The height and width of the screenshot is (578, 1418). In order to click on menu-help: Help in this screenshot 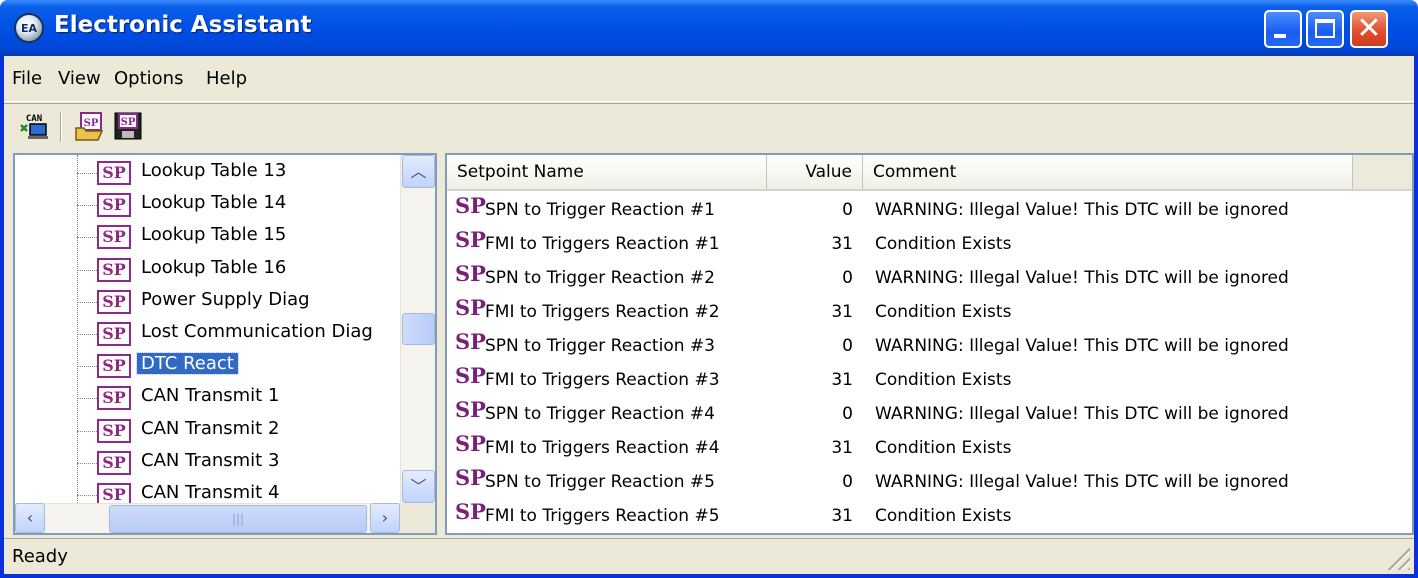, I will do `click(226, 78)`.